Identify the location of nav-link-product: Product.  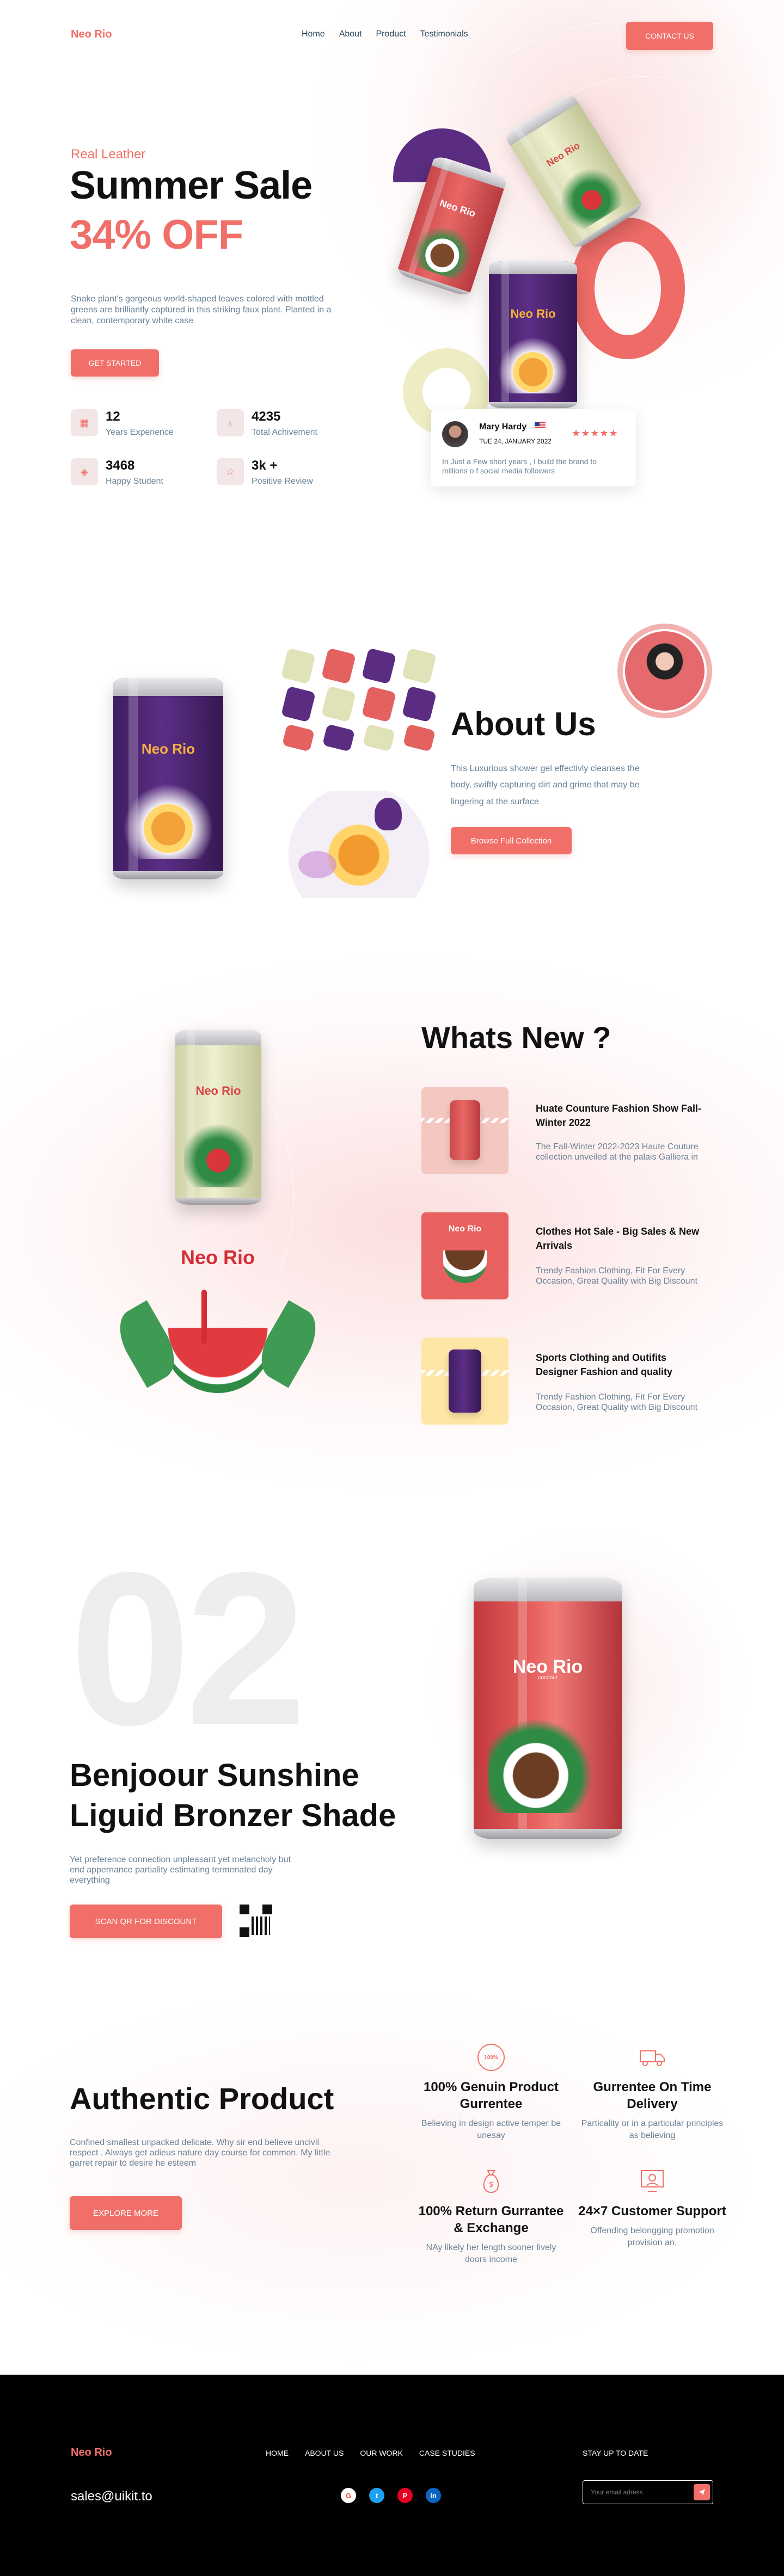
(391, 34).